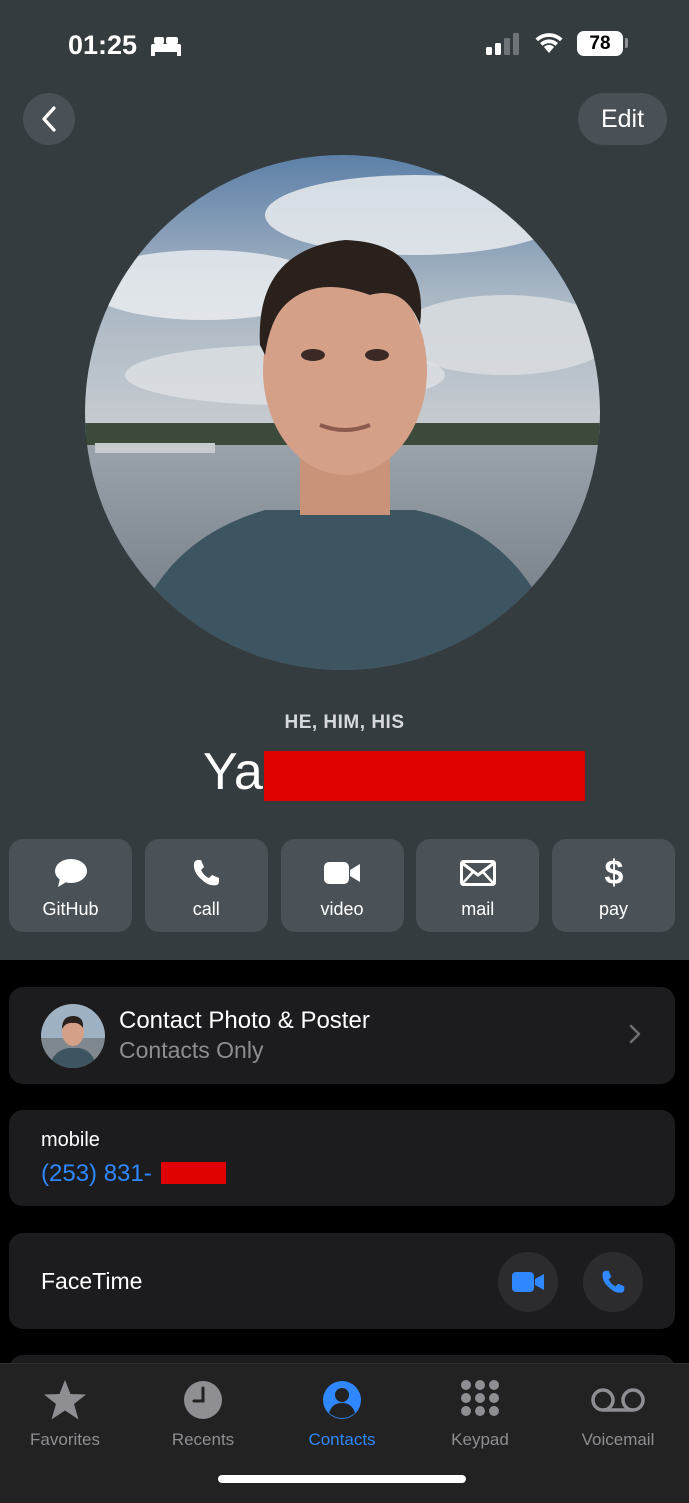  Describe the element at coordinates (635, 1034) in the screenshot. I see `chevron-right-icon` at that location.